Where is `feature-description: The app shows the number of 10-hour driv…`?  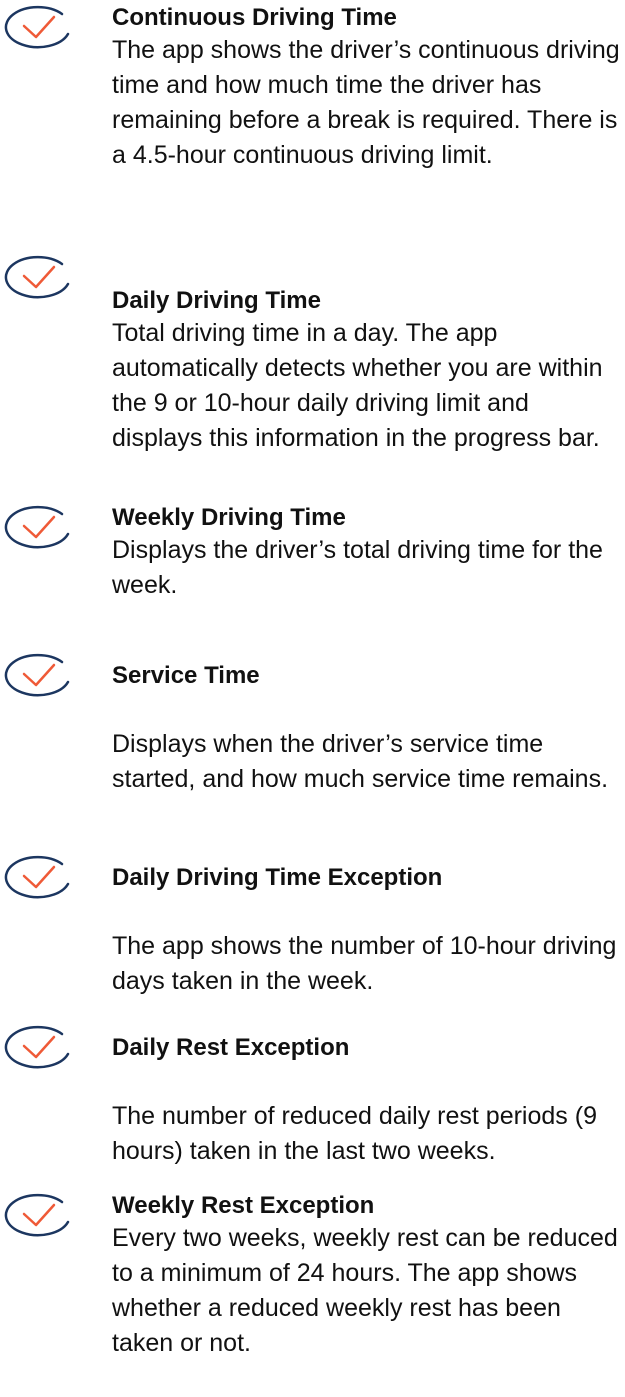
feature-description: The app shows the number of 10-hour driv… is located at coordinates (364, 963).